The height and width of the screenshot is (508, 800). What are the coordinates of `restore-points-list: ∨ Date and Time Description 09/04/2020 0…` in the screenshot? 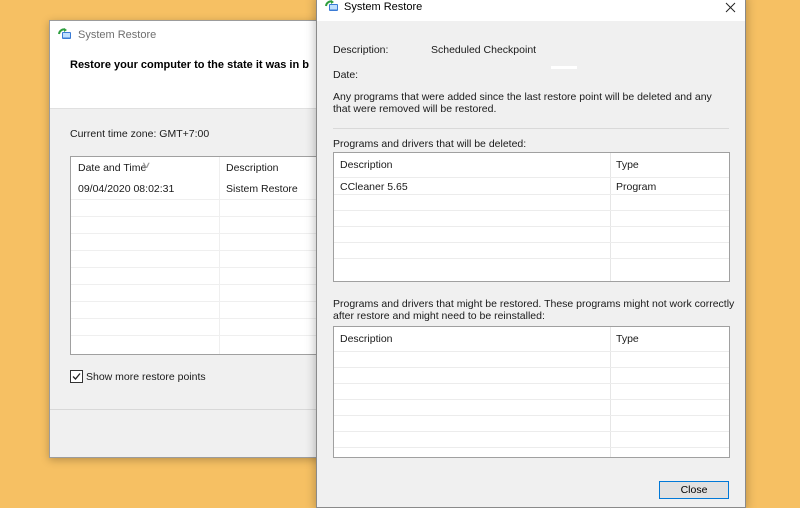 It's located at (201, 255).